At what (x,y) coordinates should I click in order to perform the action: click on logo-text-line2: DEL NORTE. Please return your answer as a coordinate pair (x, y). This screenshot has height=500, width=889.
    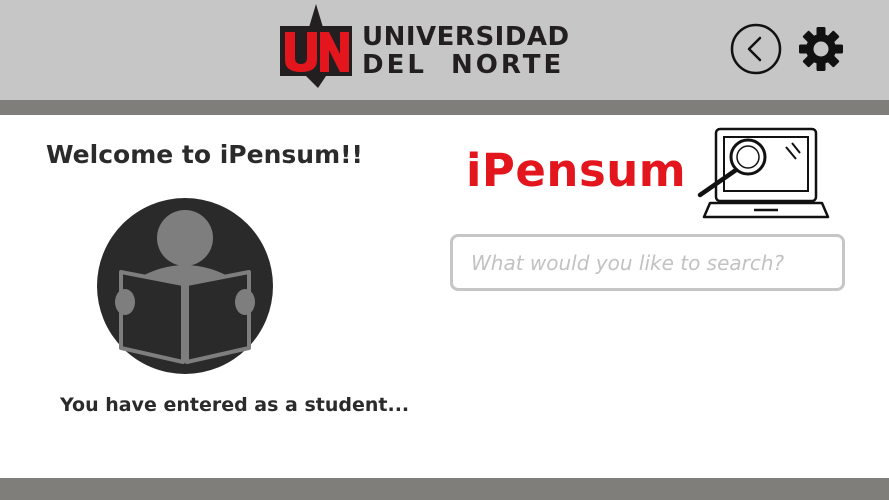
    Looking at the image, I should click on (463, 65).